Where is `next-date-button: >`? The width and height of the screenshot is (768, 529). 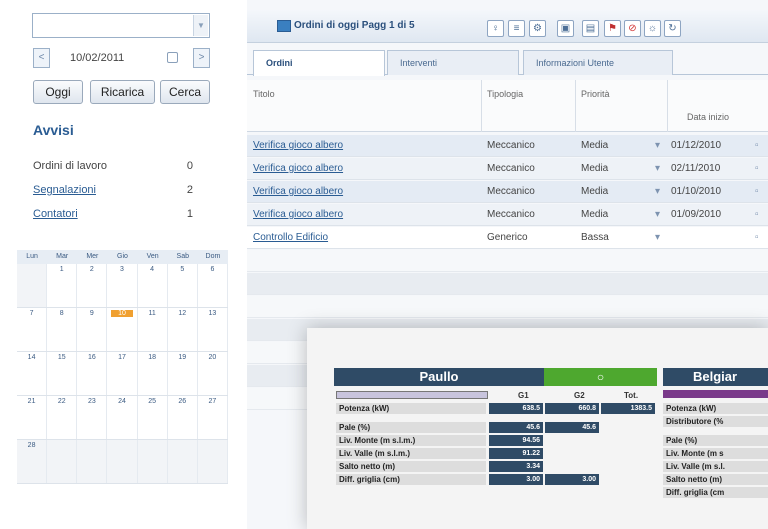 next-date-button: > is located at coordinates (201, 58).